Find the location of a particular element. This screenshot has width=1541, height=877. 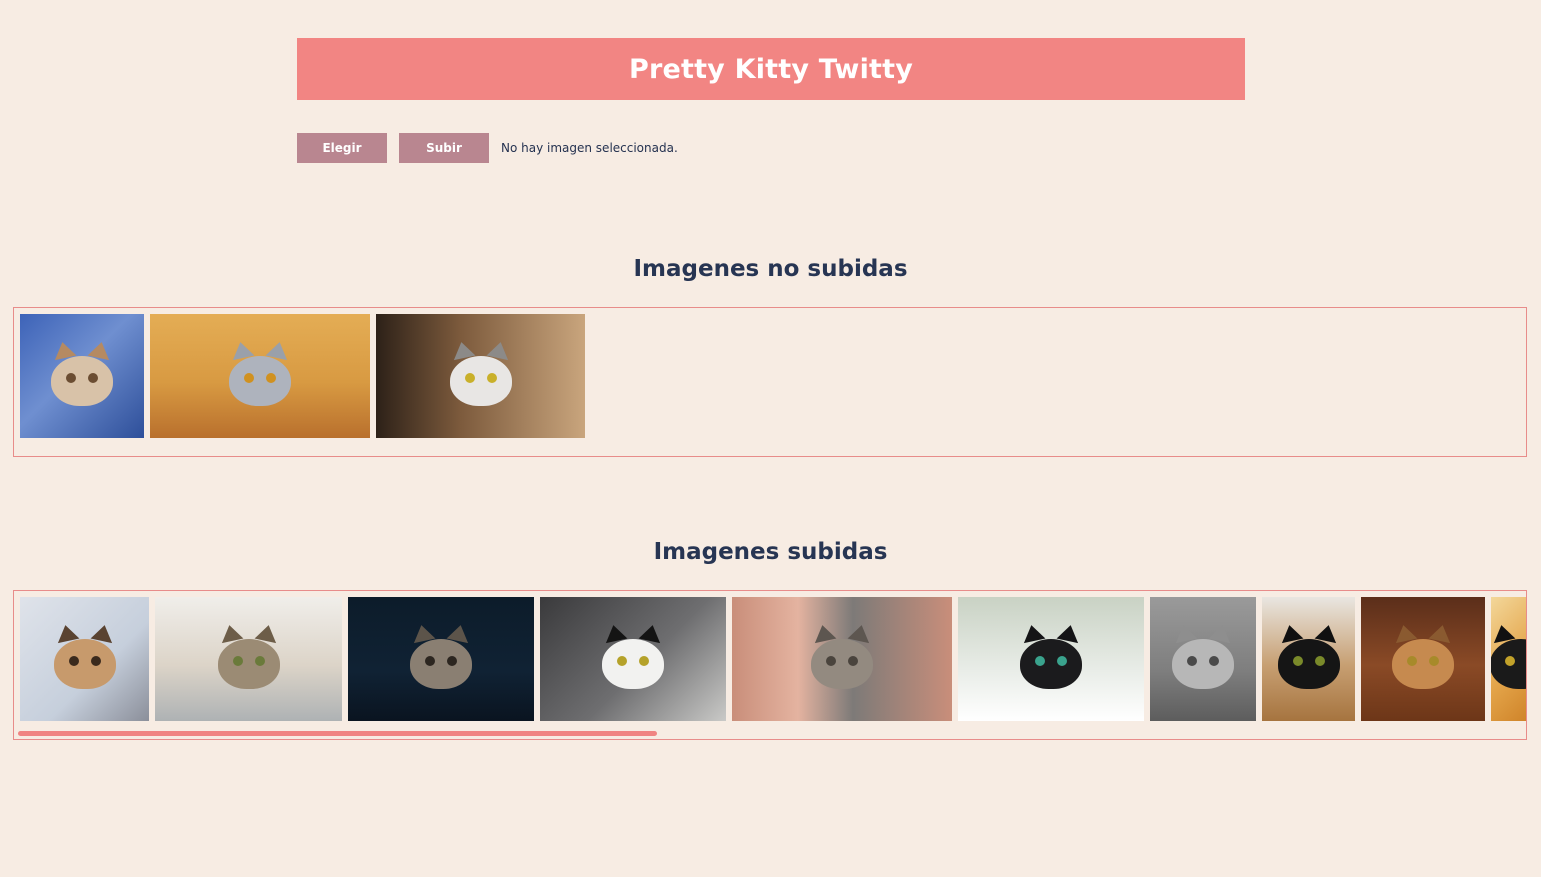

app-title: Pretty Kitty Twitty is located at coordinates (771, 69).